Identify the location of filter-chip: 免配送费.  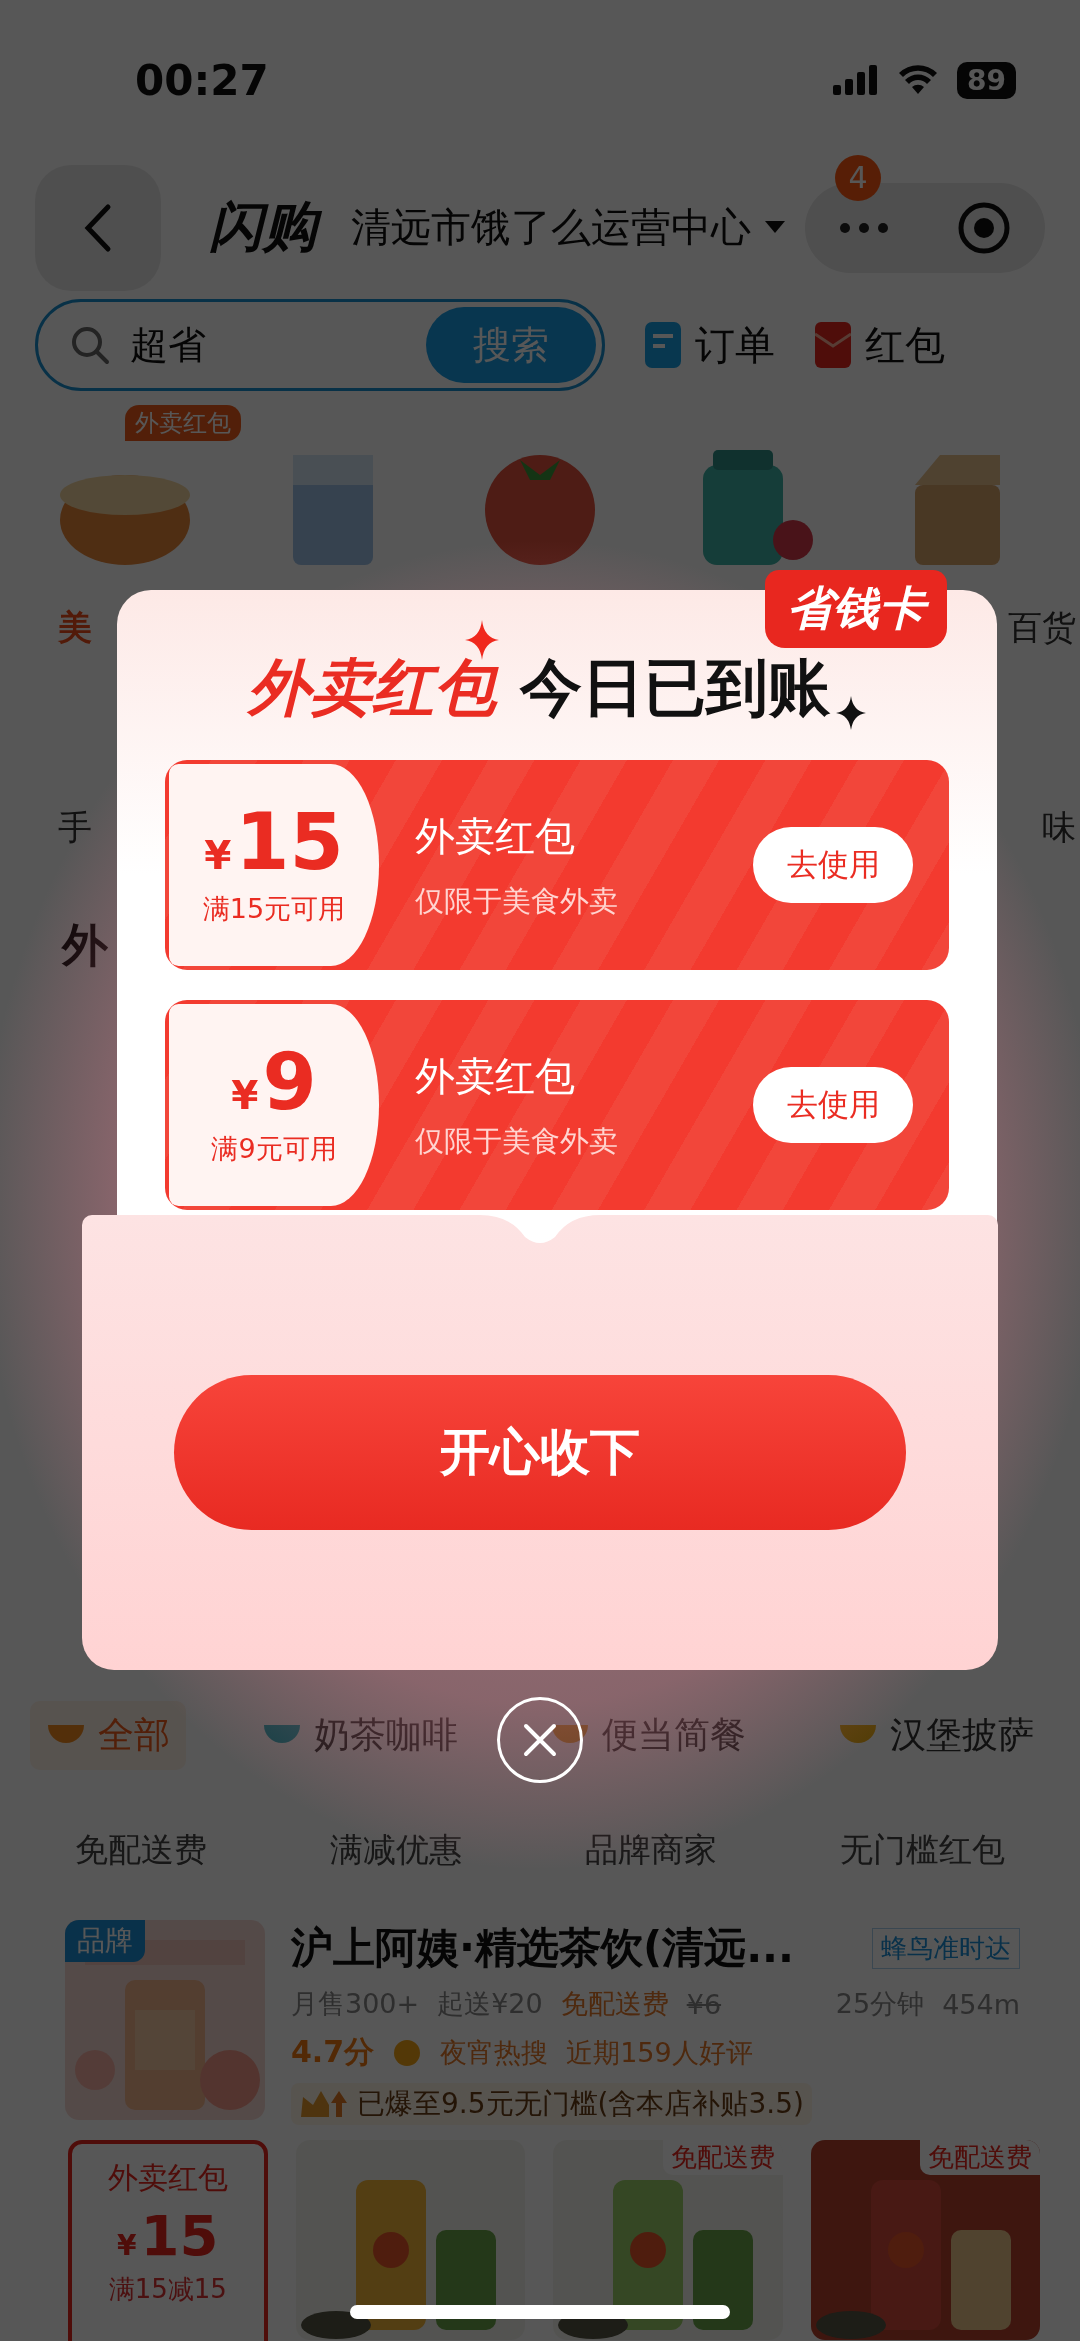
(141, 1850).